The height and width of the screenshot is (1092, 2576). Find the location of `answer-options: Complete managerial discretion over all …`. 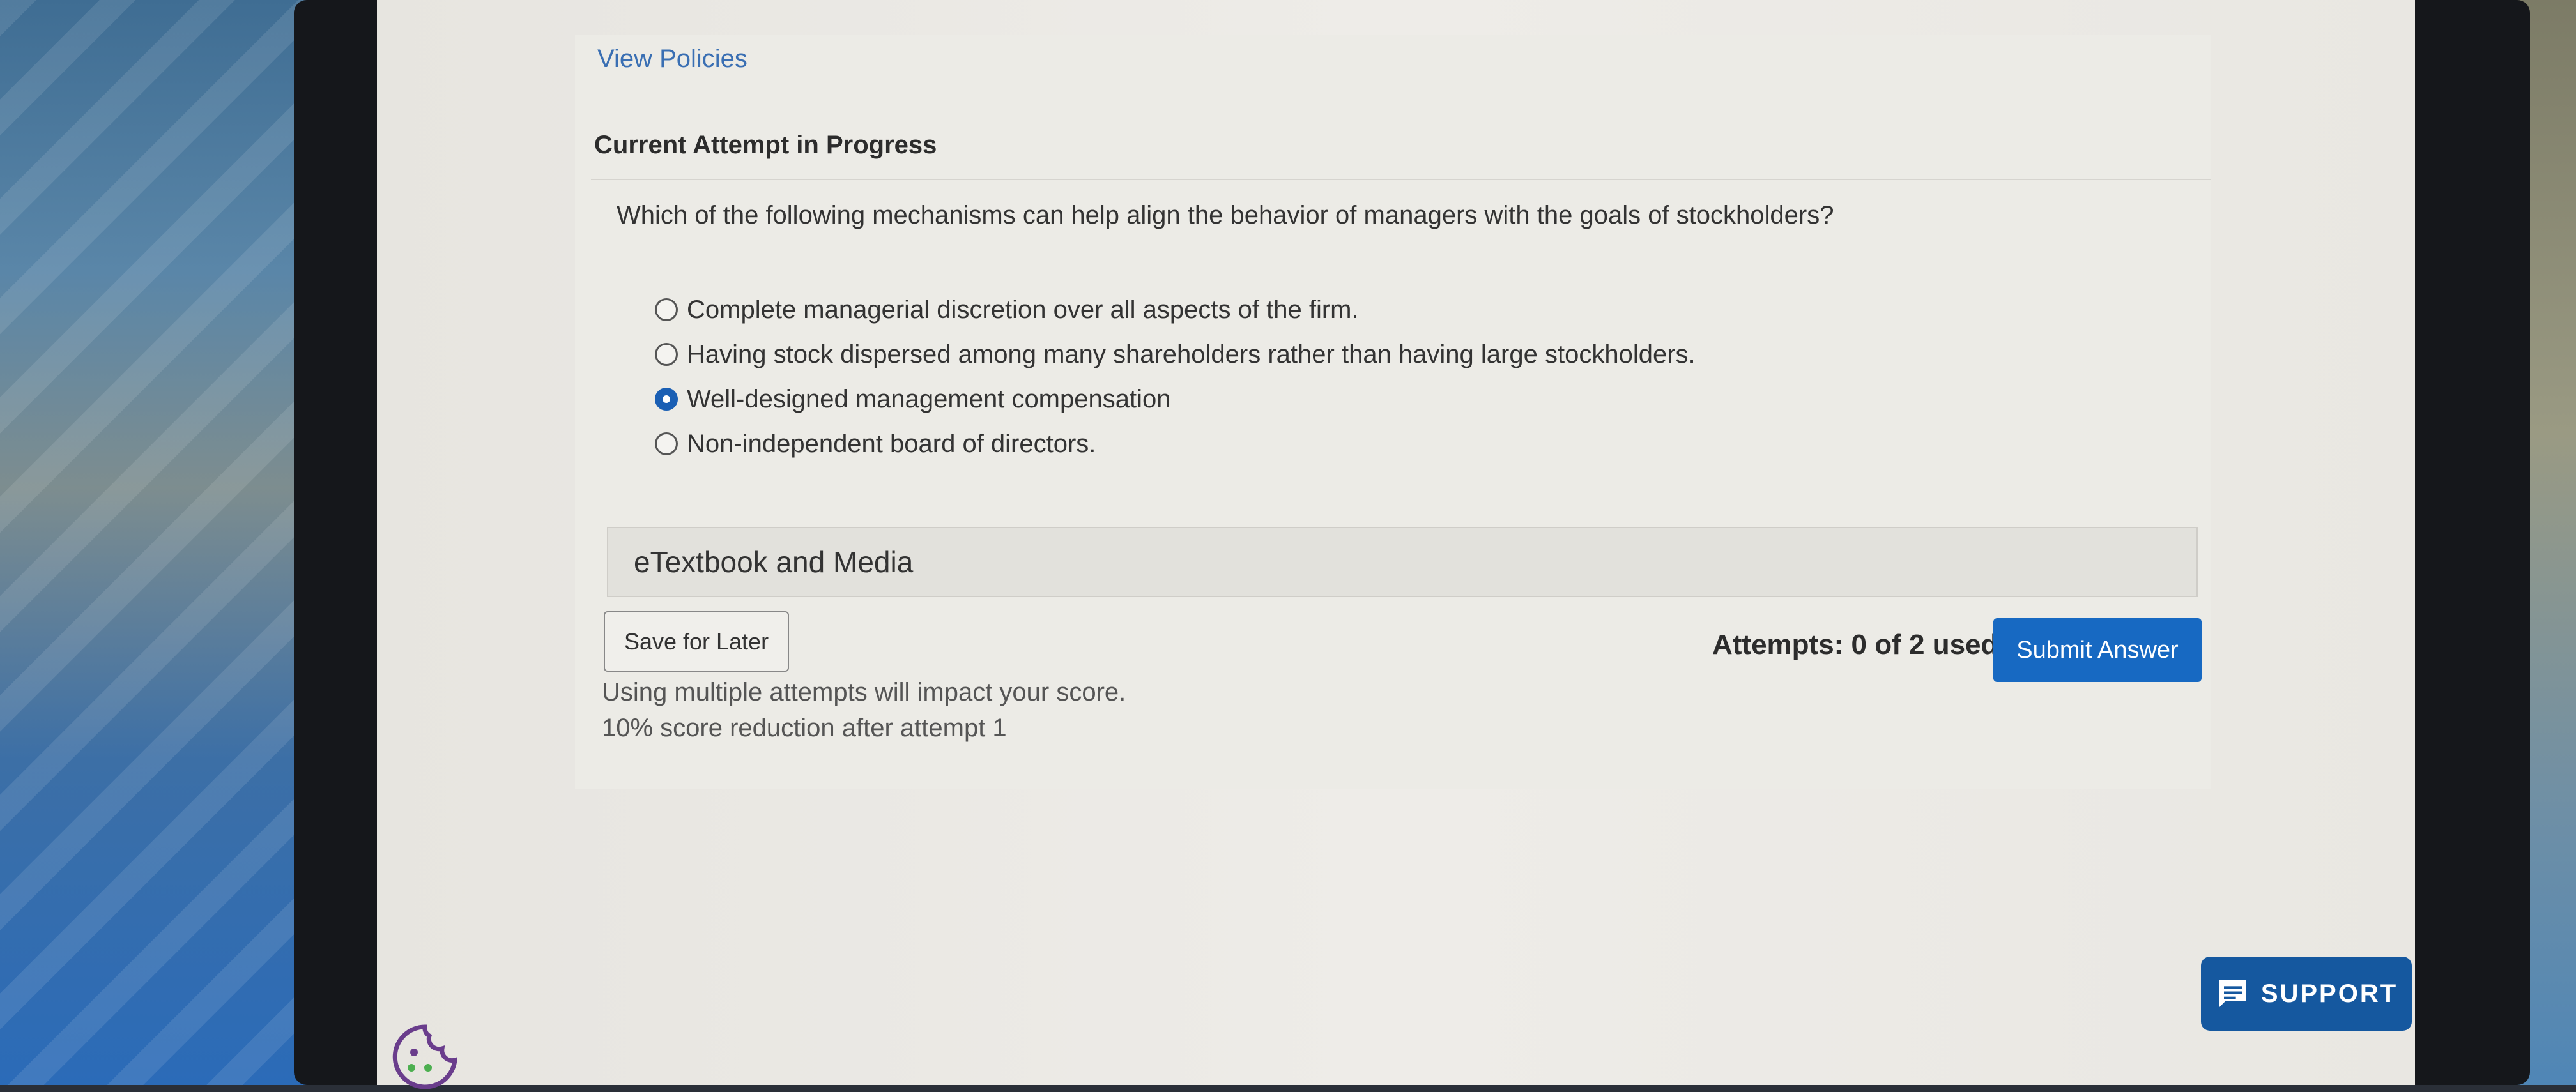

answer-options: Complete managerial discretion over all … is located at coordinates (1175, 376).